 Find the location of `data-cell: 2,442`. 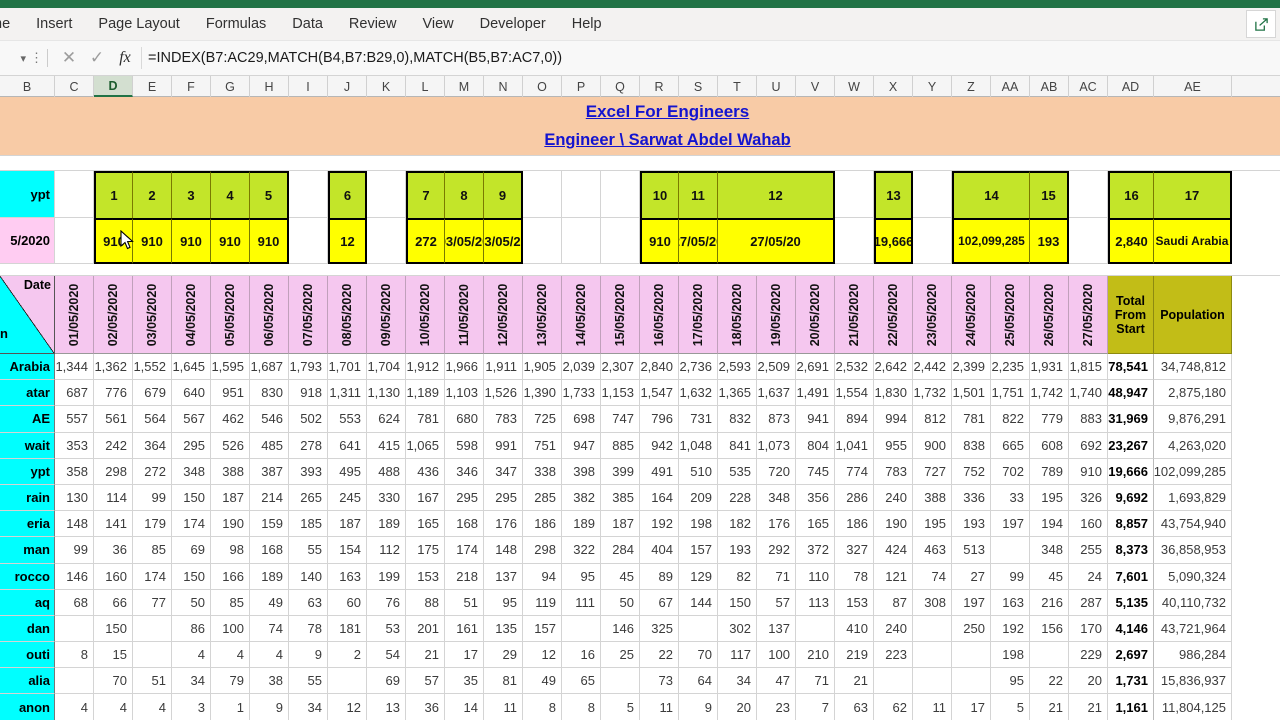

data-cell: 2,442 is located at coordinates (932, 367).